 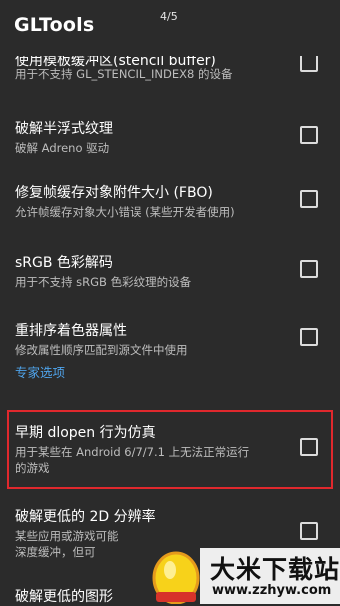 I want to click on watermark-url: www.zzhyw.com, so click(x=272, y=590).